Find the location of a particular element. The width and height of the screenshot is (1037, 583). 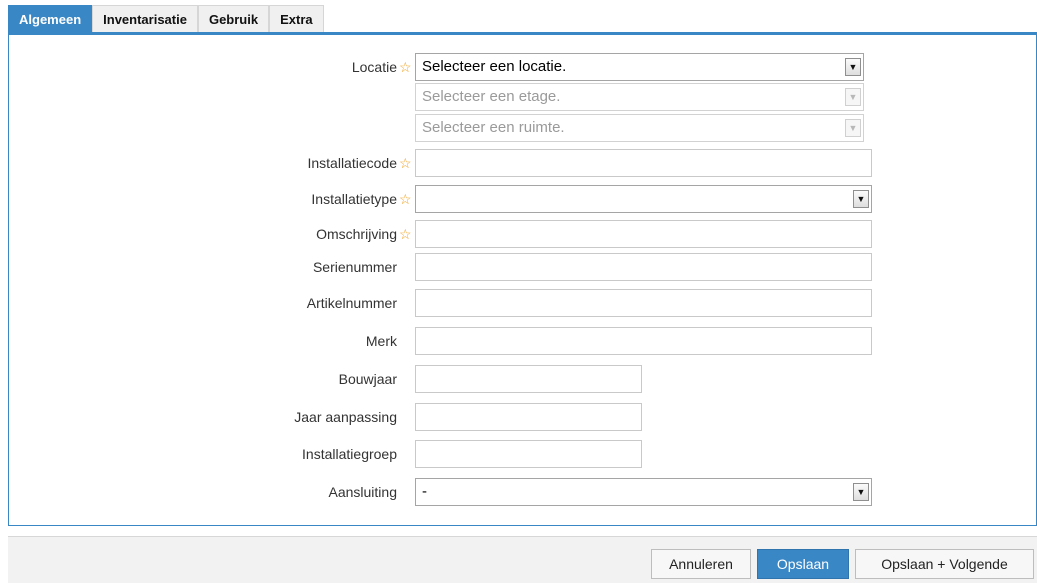

row-merk: Merk is located at coordinates (523, 341).